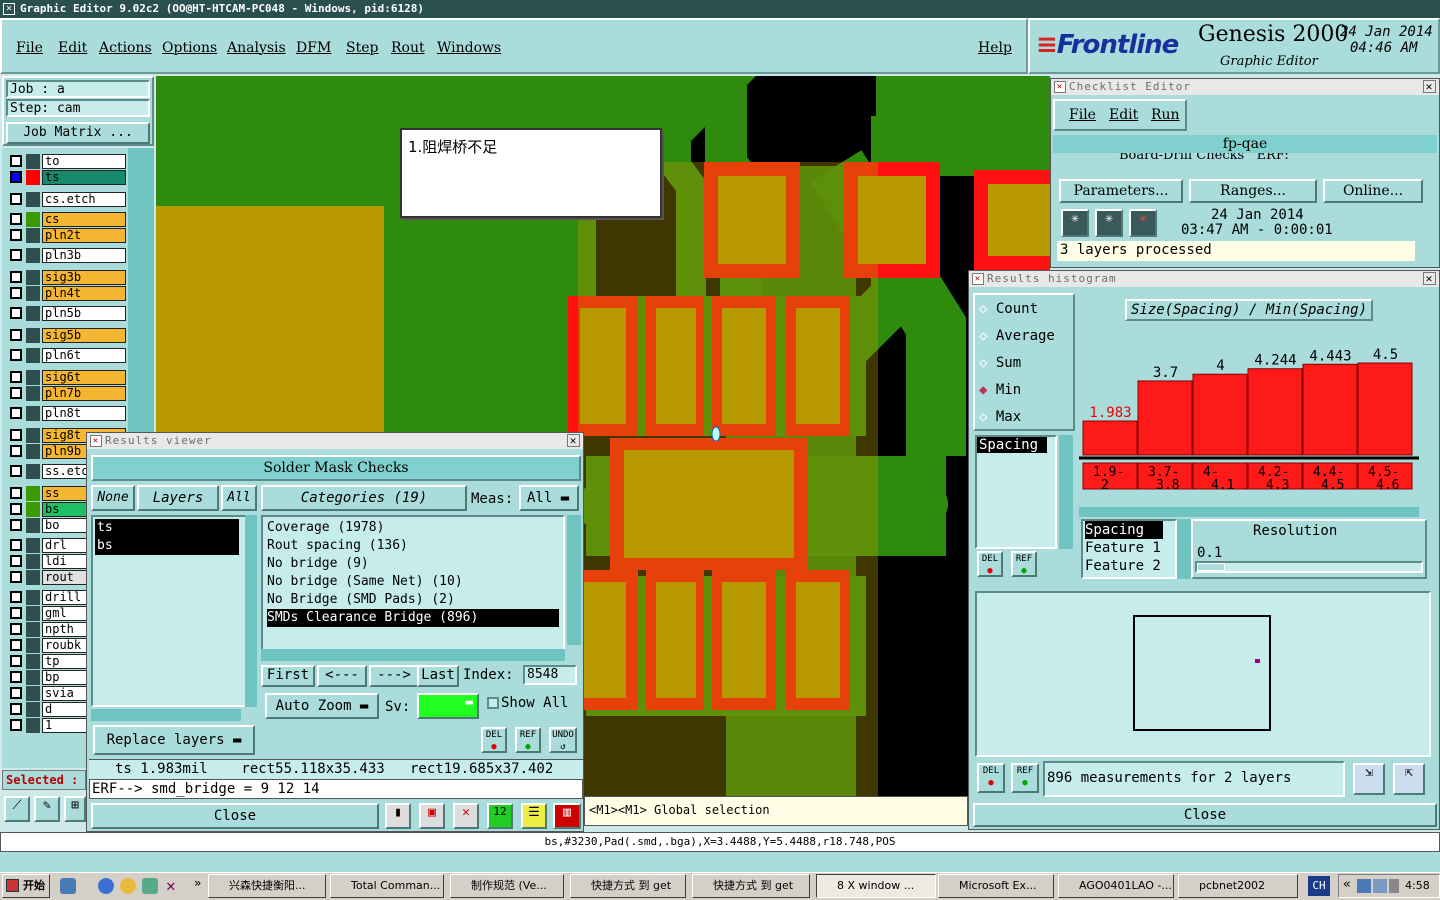  I want to click on menu-windows: Windows, so click(469, 48).